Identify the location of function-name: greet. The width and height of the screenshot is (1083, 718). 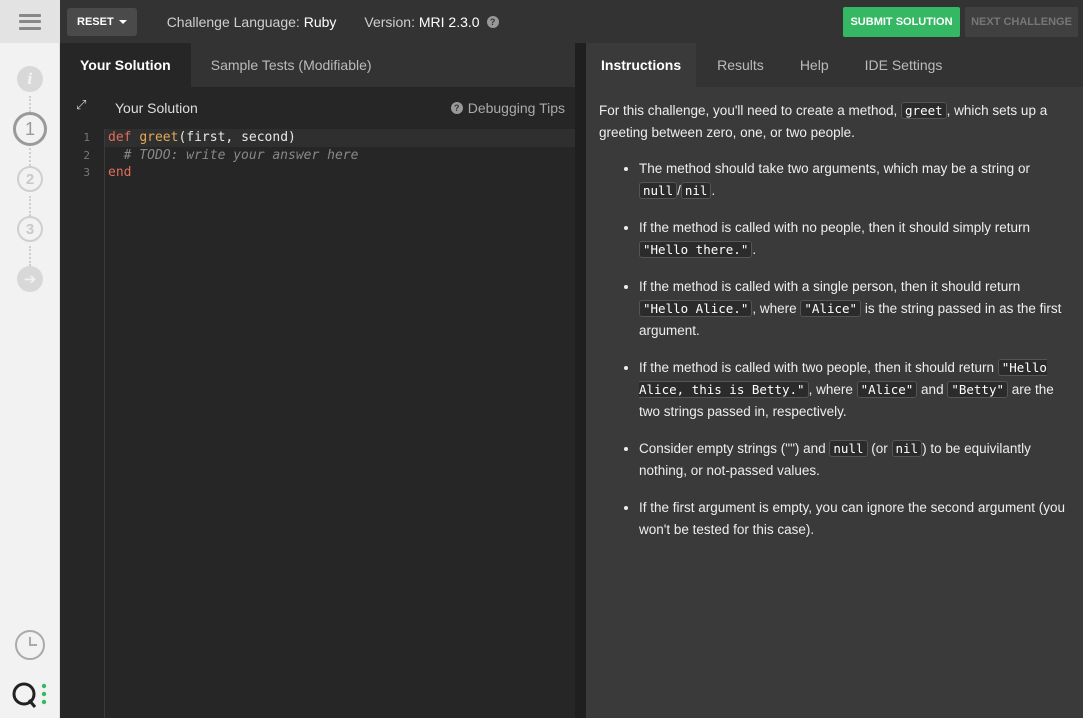
(159, 137).